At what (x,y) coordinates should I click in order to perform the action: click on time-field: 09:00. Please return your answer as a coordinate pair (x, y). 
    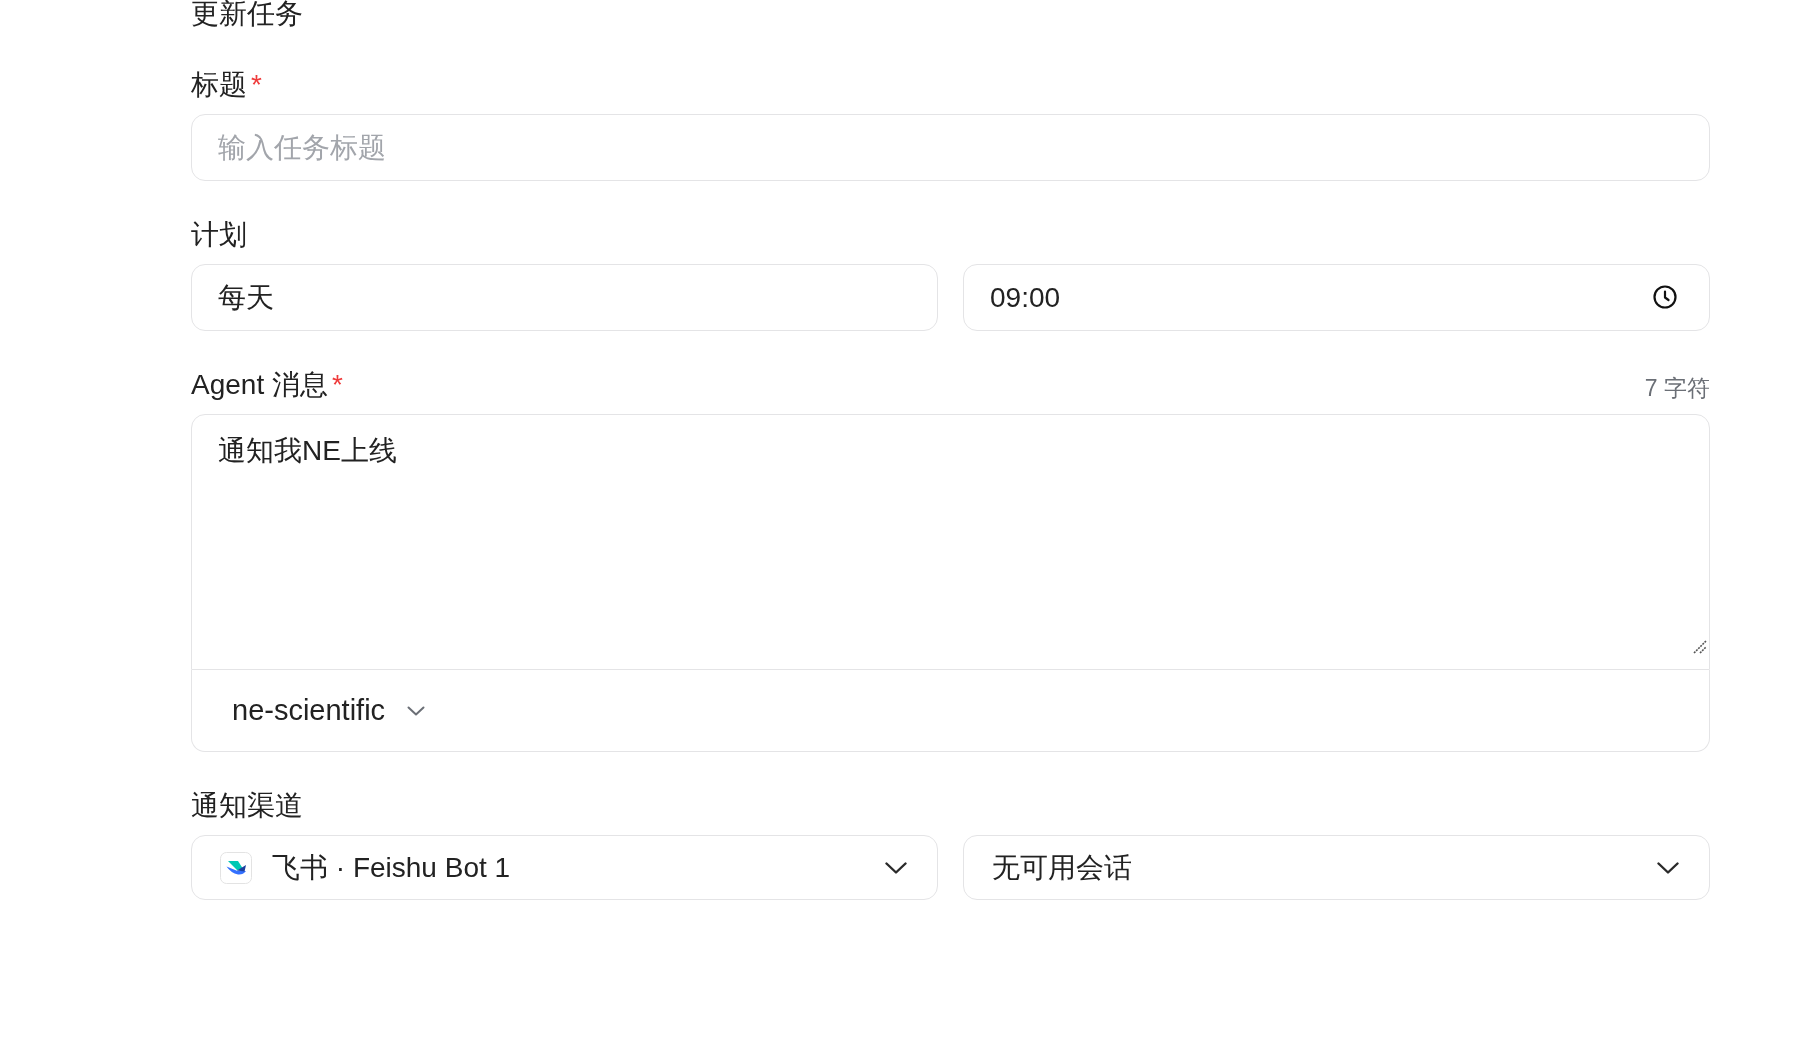
    Looking at the image, I should click on (1336, 297).